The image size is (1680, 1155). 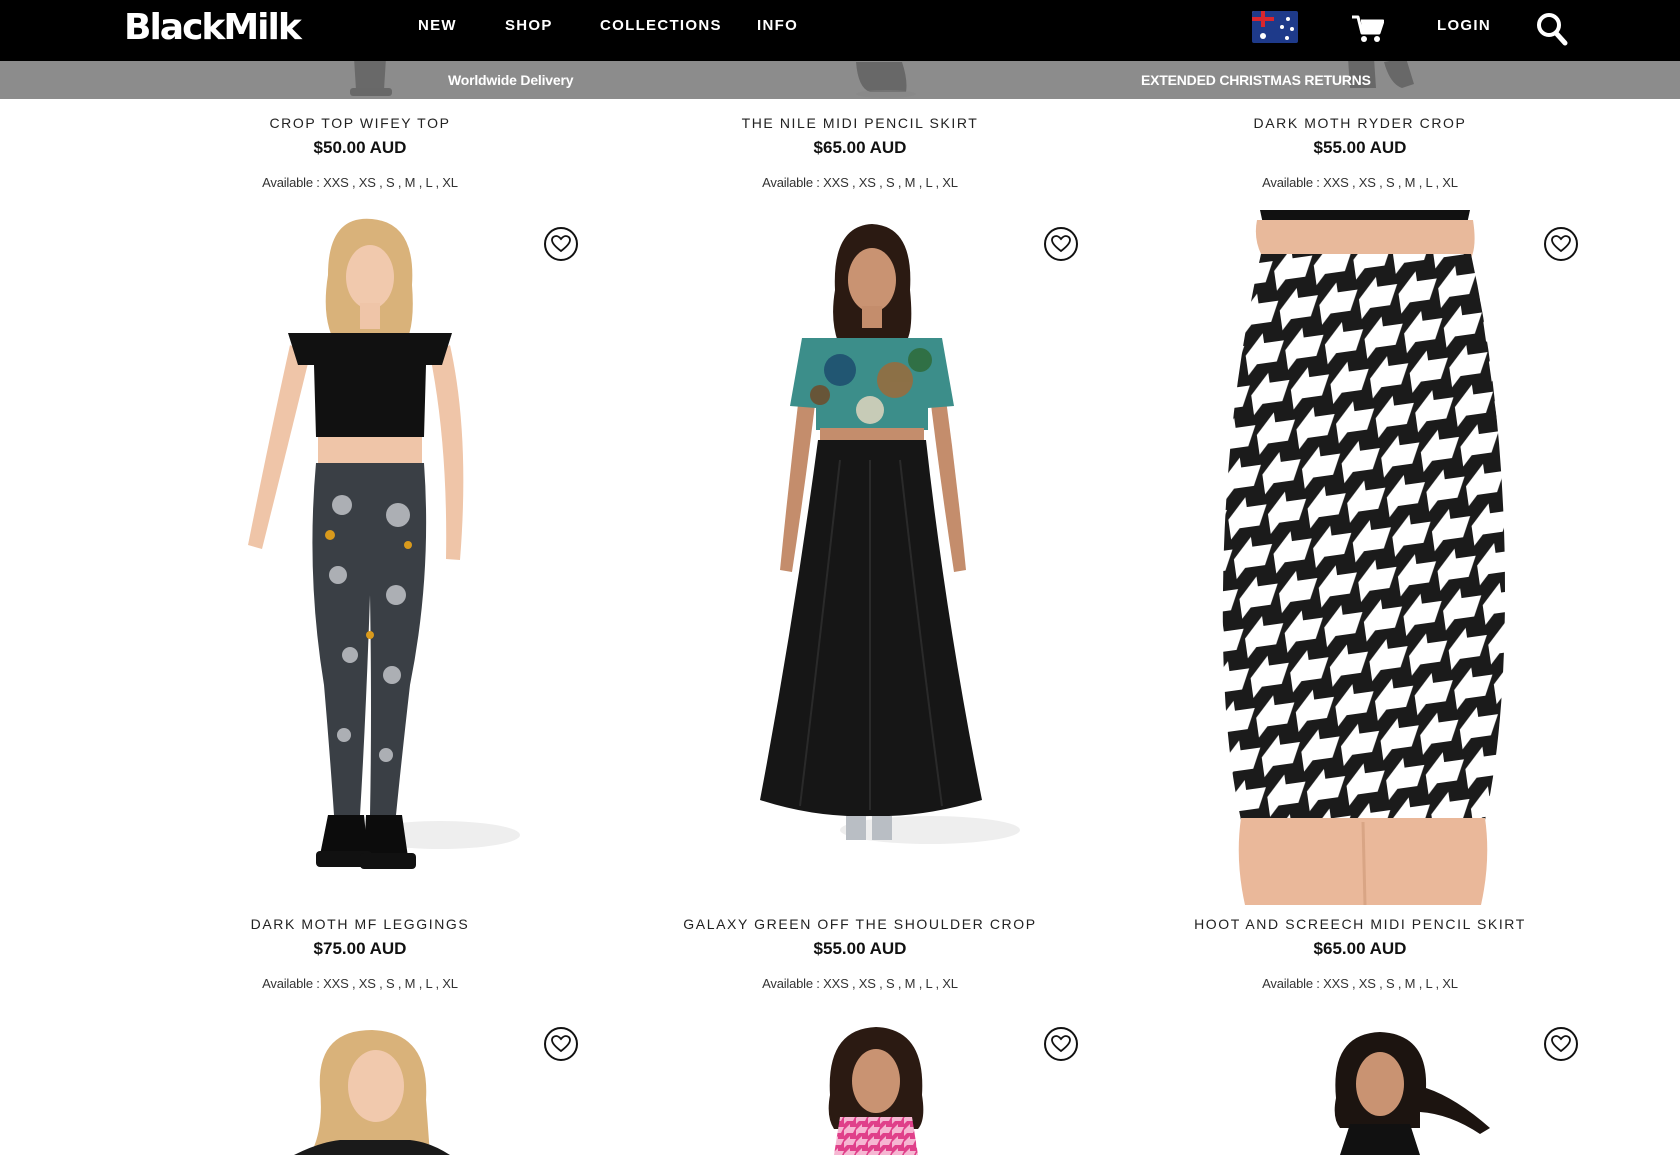 What do you see at coordinates (860, 123) in the screenshot?
I see `product-title: THE NILE MIDI PENCIL SKIRT` at bounding box center [860, 123].